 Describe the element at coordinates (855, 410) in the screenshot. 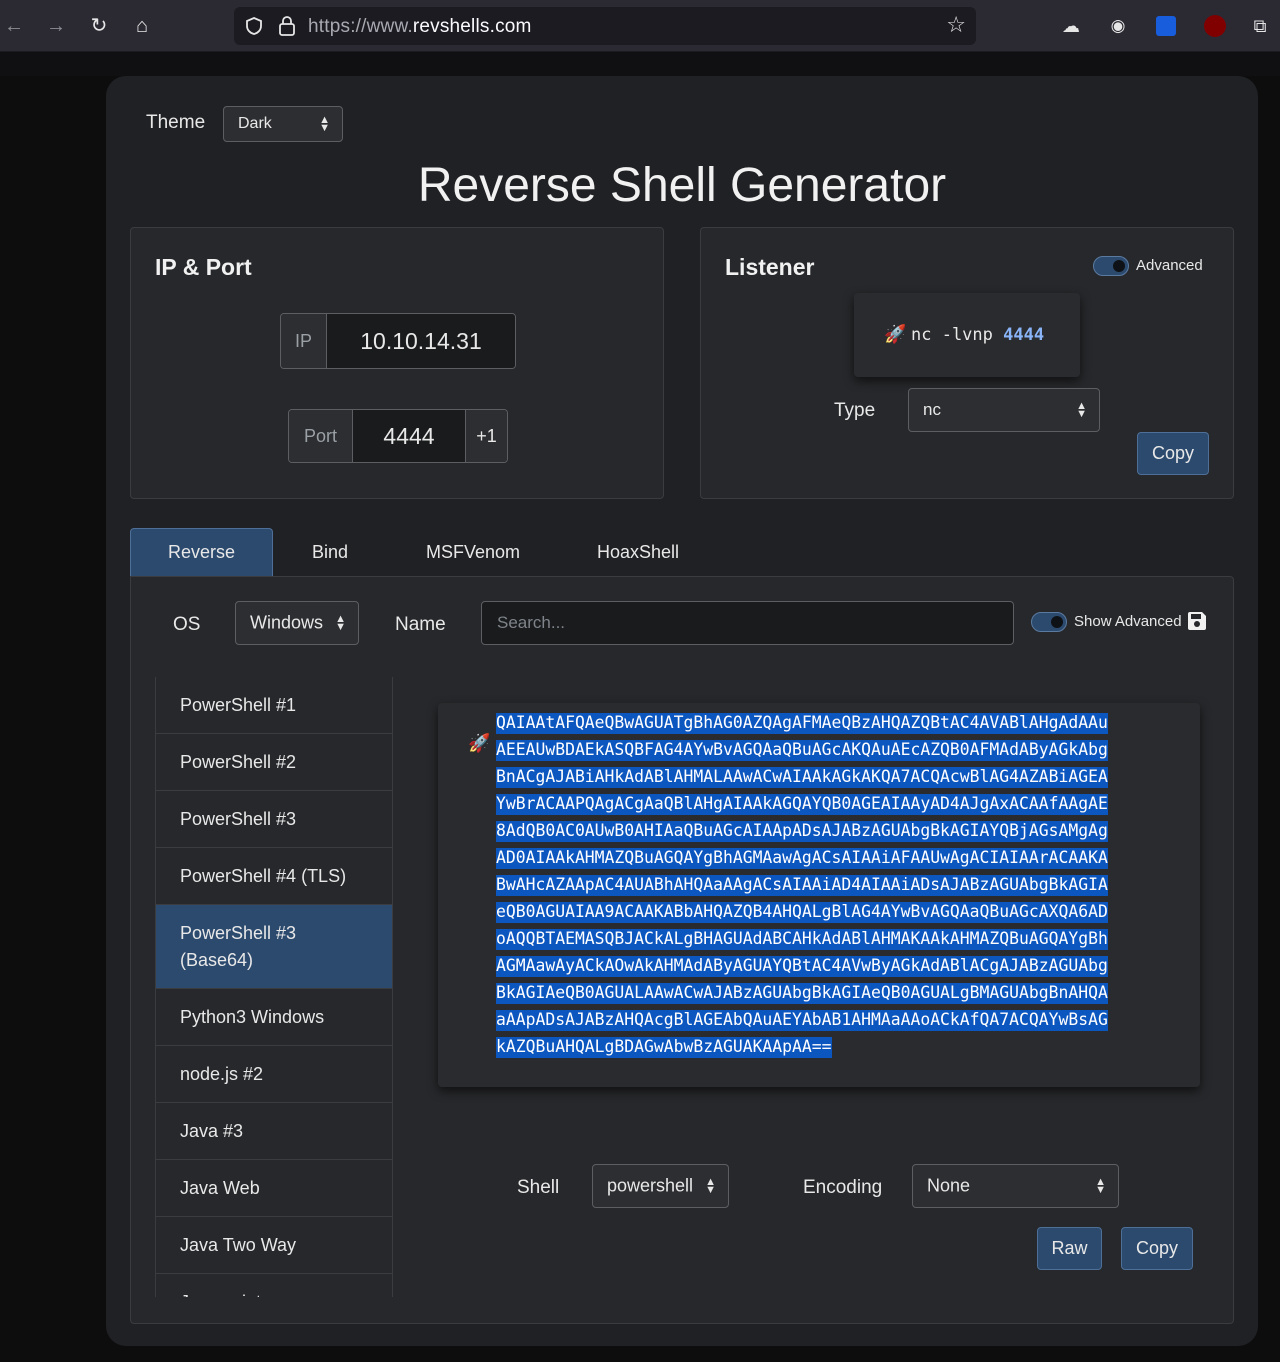

I see `type-label: Type` at that location.